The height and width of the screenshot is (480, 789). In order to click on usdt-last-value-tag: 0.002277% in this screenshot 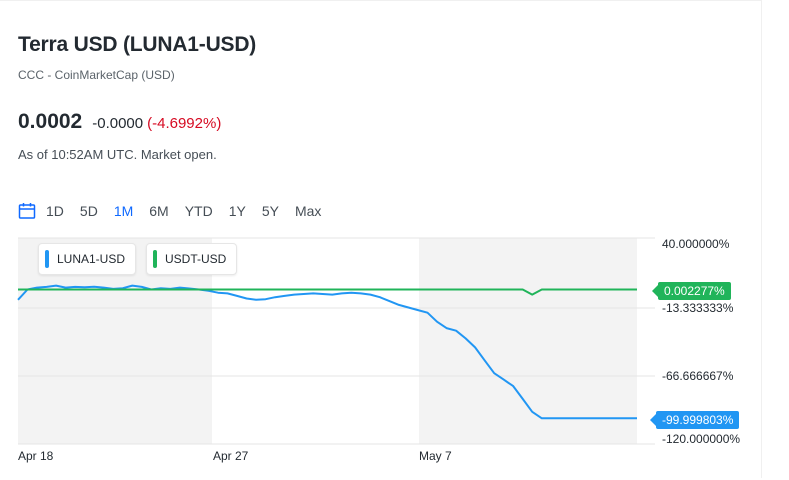, I will do `click(691, 291)`.